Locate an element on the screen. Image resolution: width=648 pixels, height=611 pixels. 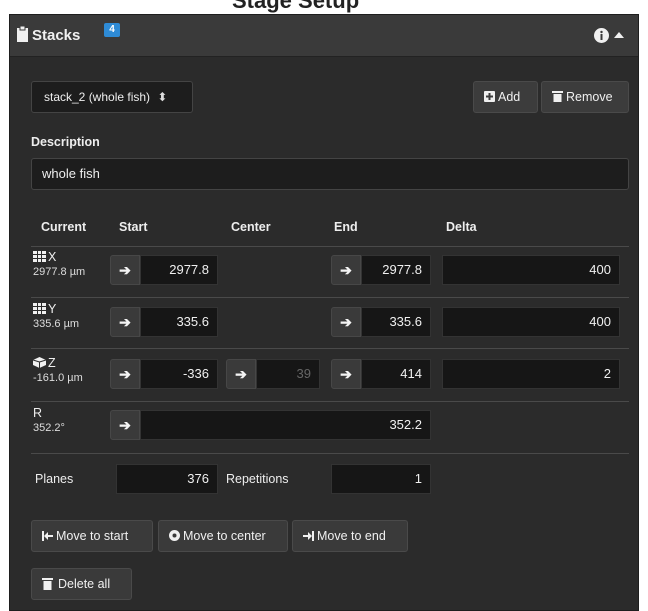
center-z-input: 39 is located at coordinates (288, 374).